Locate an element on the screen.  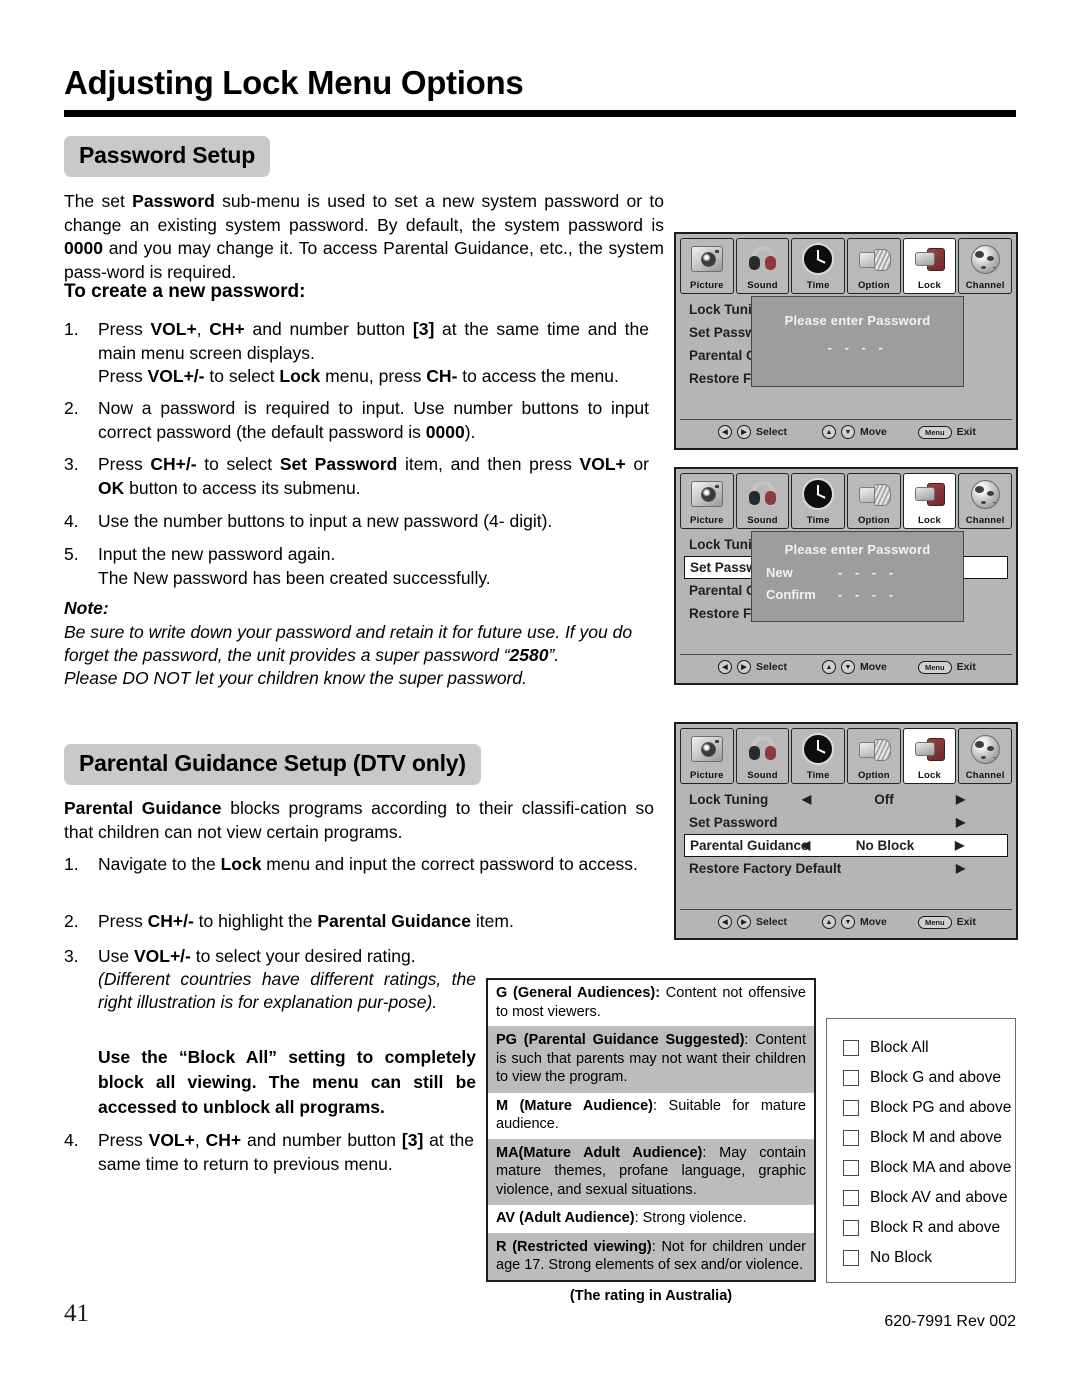
list-item: Block R and above is located at coordinates (929, 1228).